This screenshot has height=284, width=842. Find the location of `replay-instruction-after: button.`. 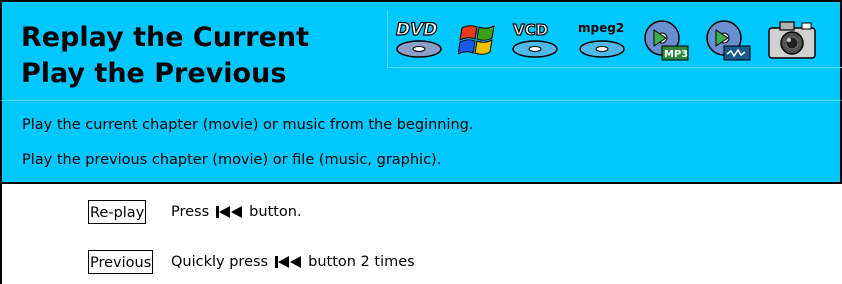

replay-instruction-after: button. is located at coordinates (275, 212).